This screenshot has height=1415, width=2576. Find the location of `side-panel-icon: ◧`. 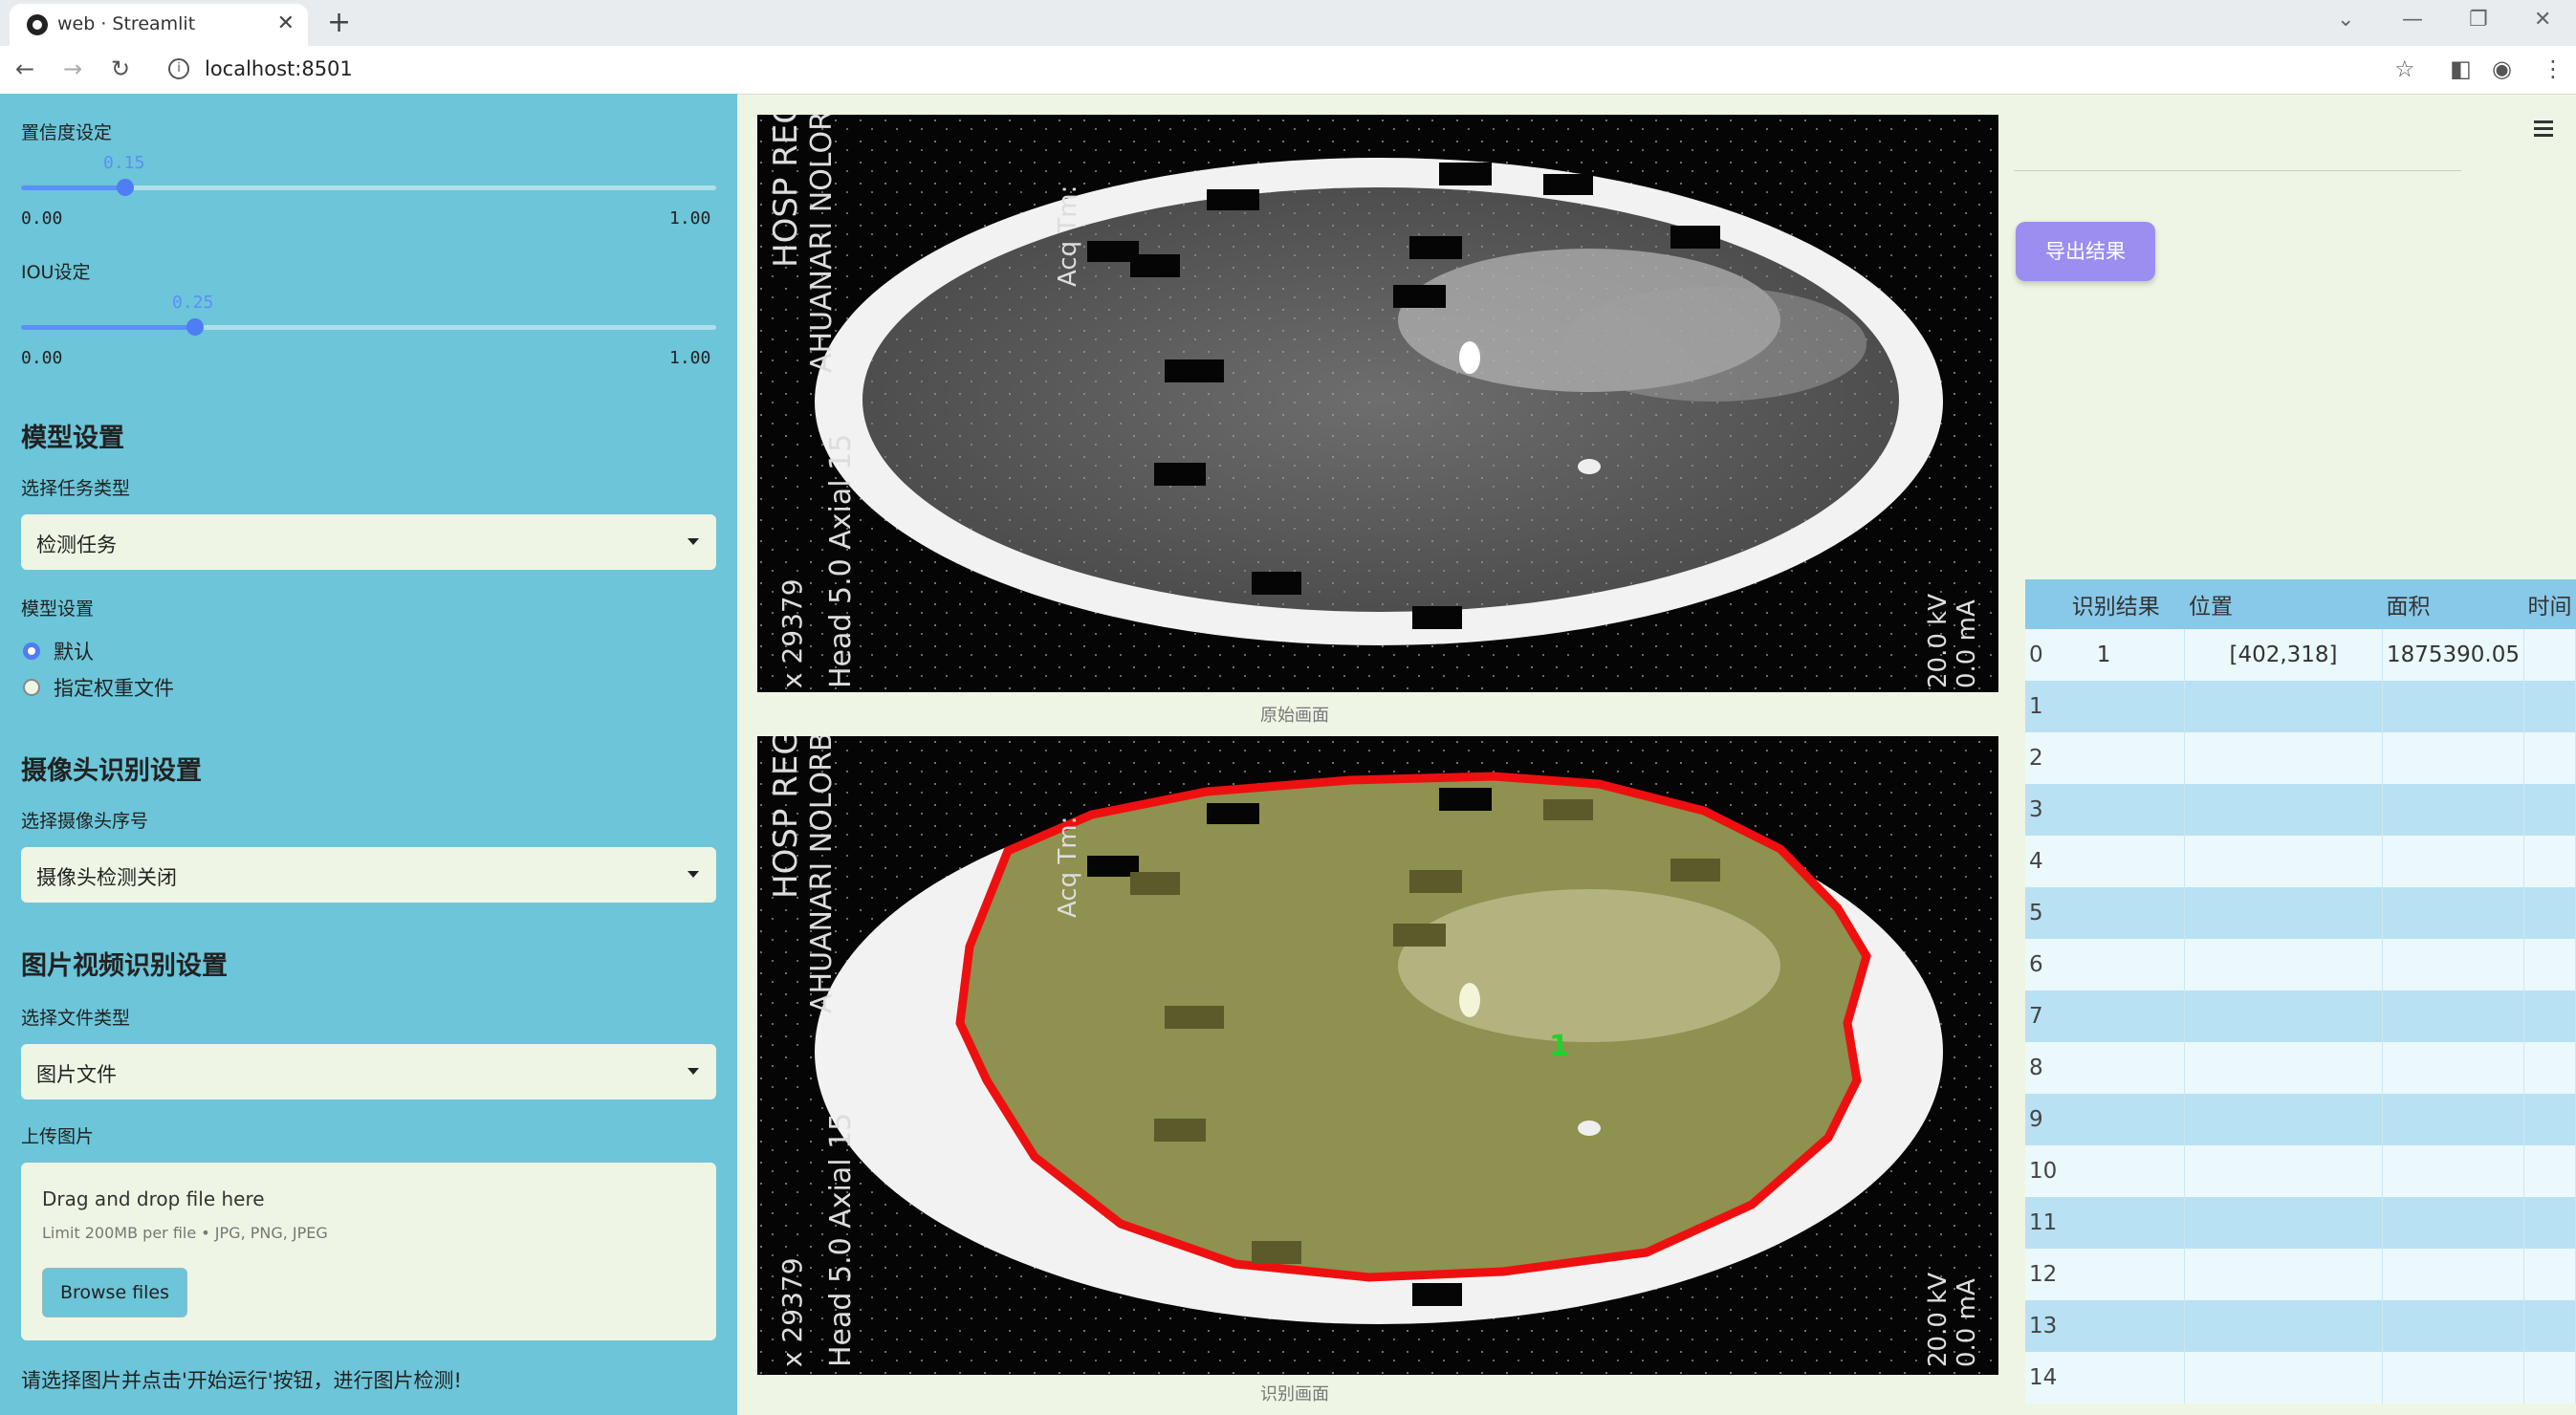

side-panel-icon: ◧ is located at coordinates (2461, 69).